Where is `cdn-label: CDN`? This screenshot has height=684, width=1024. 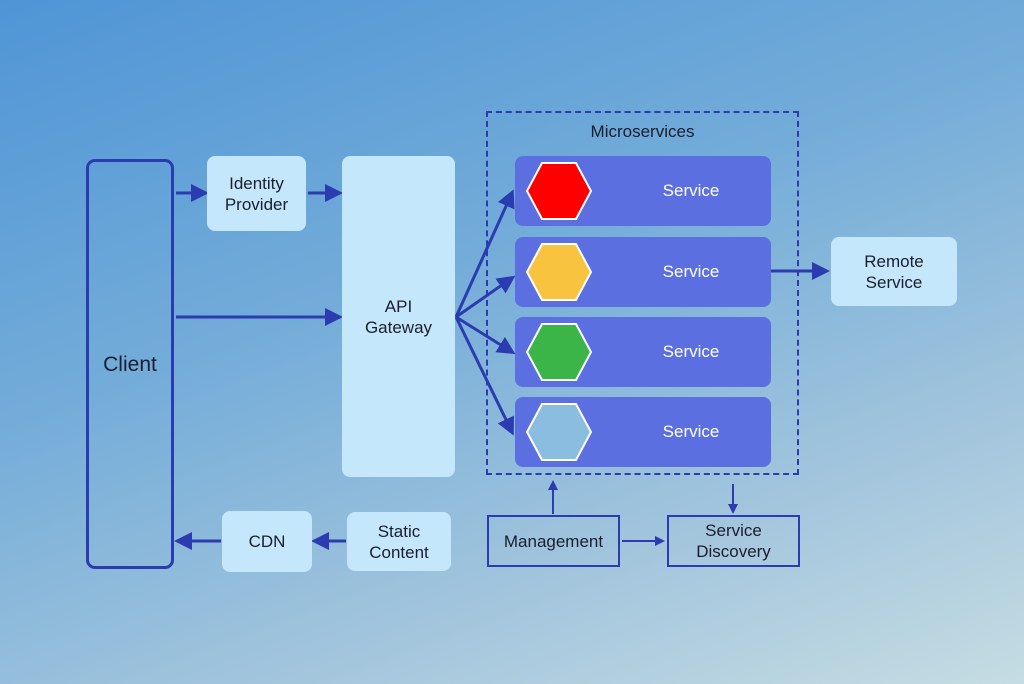
cdn-label: CDN is located at coordinates (267, 541).